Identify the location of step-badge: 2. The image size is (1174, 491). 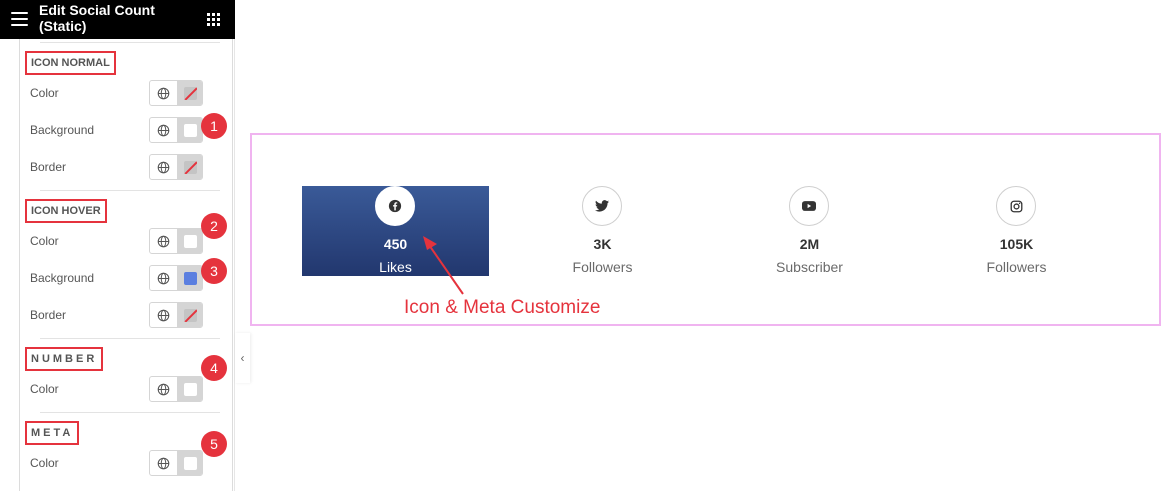
(214, 226).